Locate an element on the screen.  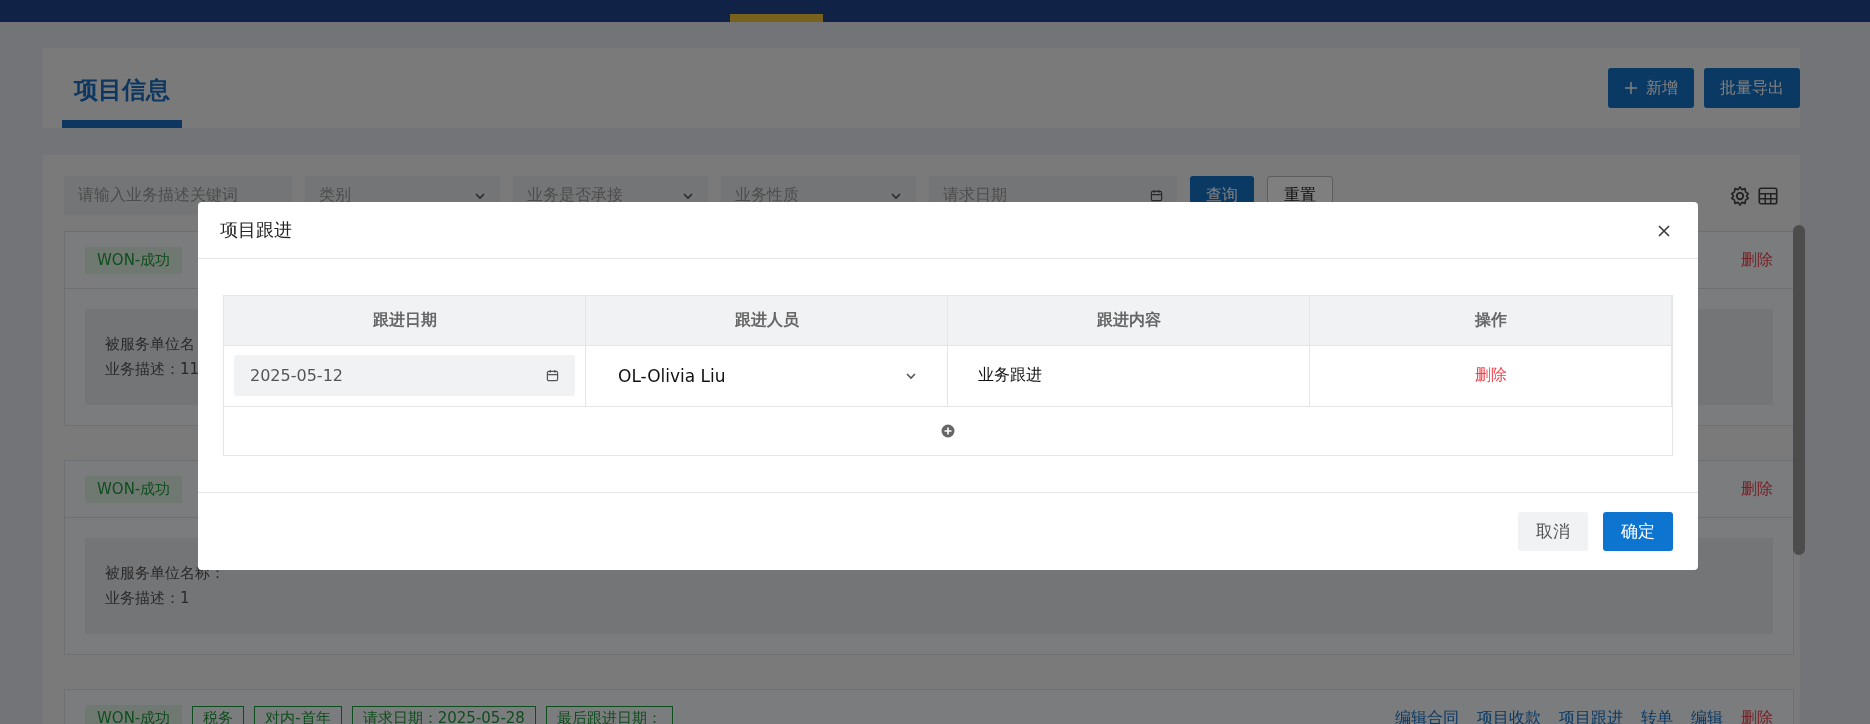
description-text: 业务描述：11 is located at coordinates (152, 369).